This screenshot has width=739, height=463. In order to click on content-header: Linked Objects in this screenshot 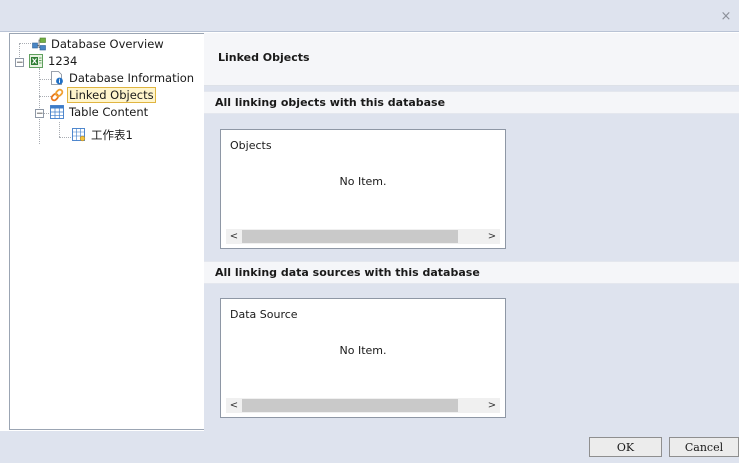, I will do `click(471, 59)`.